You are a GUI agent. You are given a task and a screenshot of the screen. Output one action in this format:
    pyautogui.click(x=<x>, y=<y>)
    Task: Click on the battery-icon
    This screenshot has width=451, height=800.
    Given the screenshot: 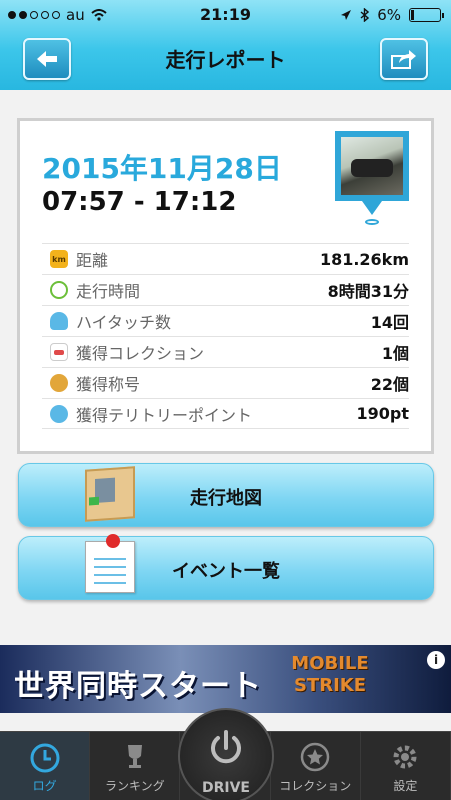 What is the action you would take?
    pyautogui.click(x=426, y=15)
    